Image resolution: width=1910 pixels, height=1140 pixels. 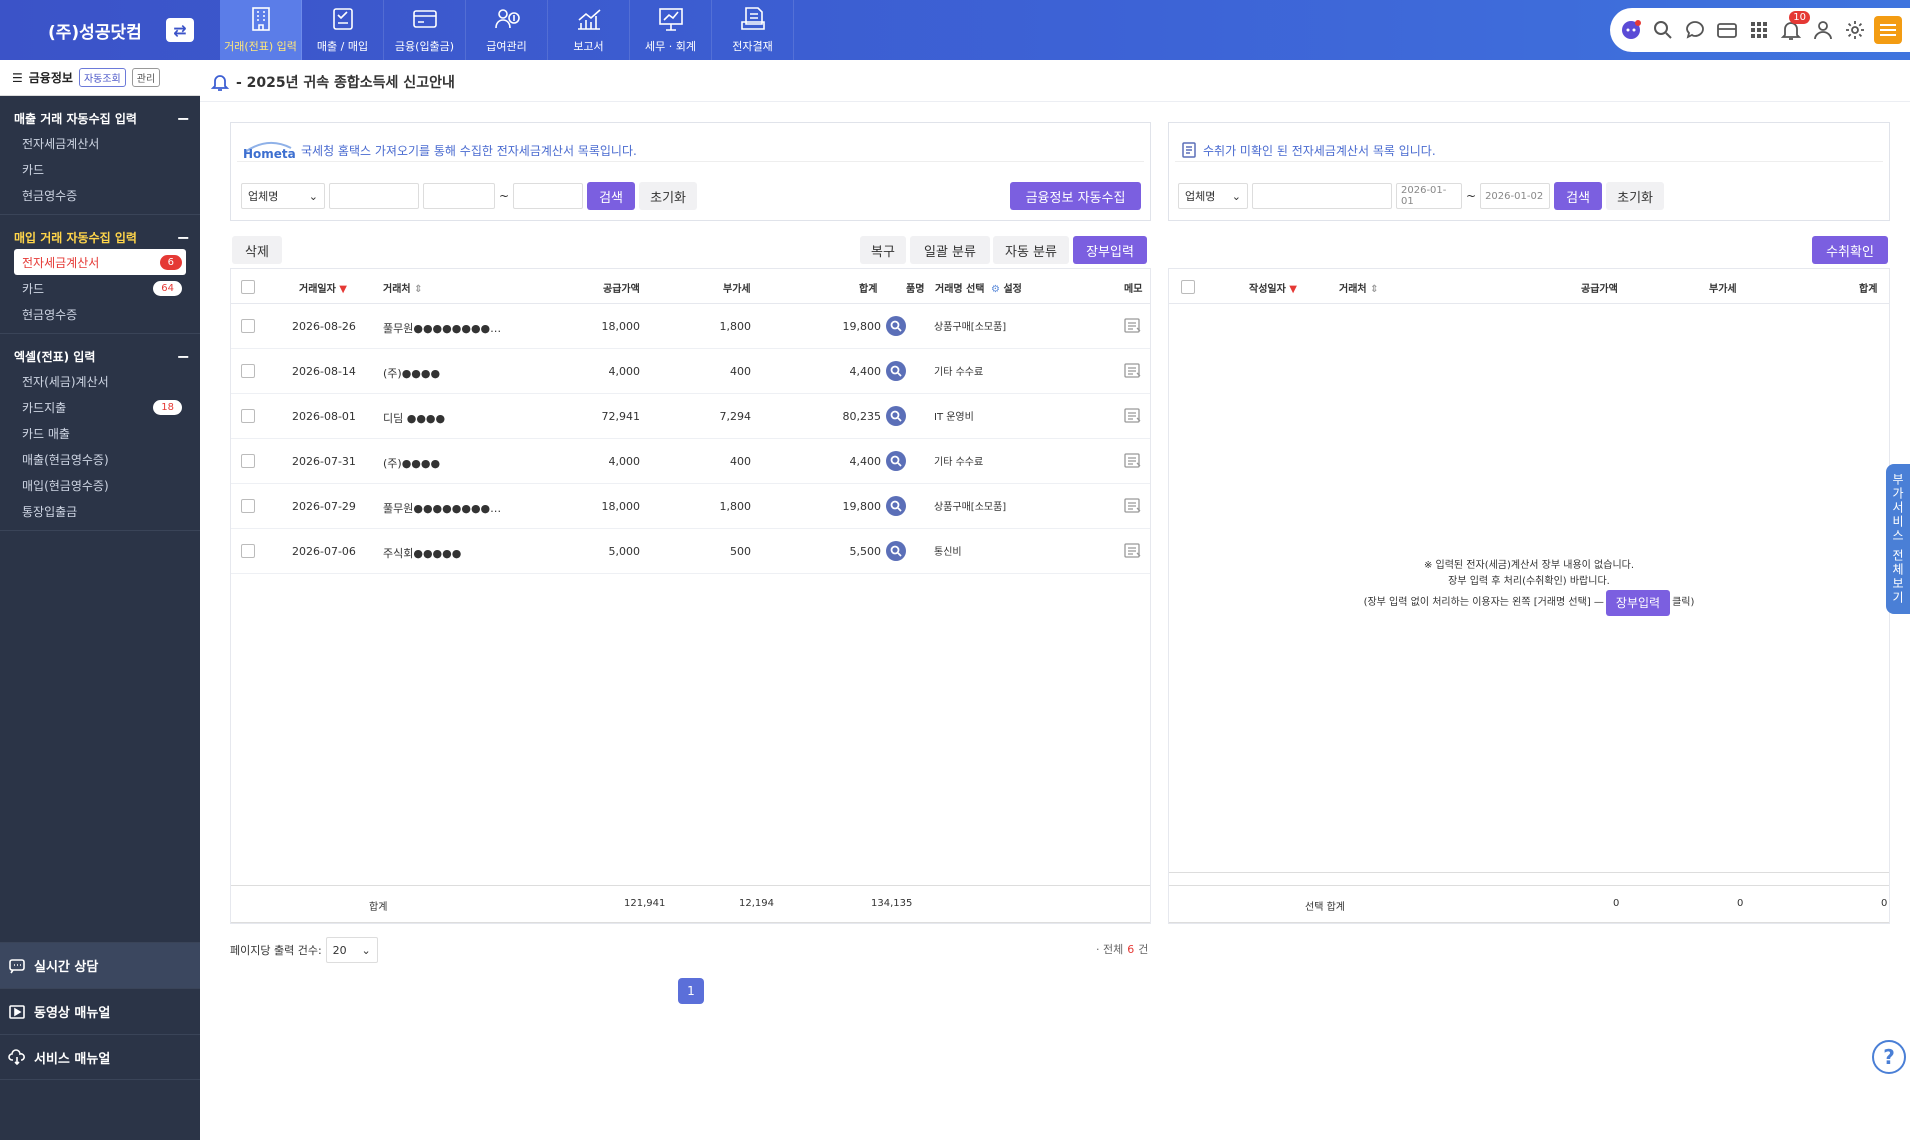 I want to click on card-icon, so click(x=1727, y=30).